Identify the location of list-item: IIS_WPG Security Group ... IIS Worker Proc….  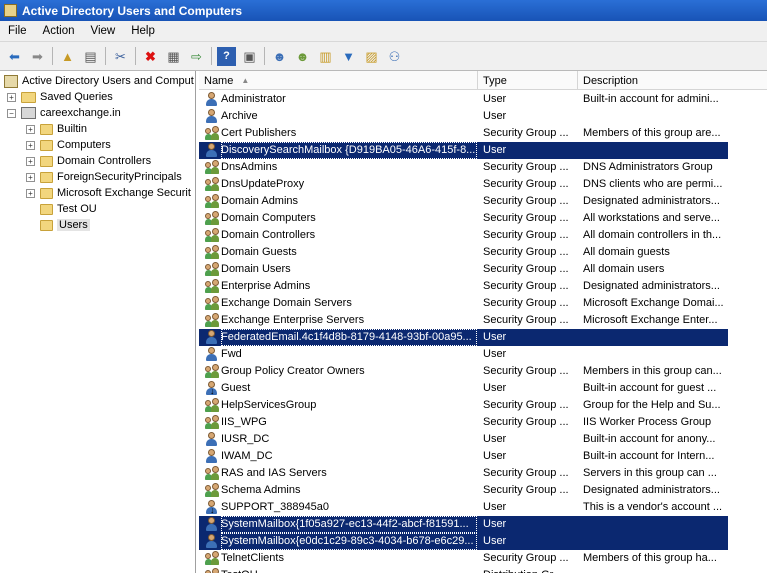
(463, 422).